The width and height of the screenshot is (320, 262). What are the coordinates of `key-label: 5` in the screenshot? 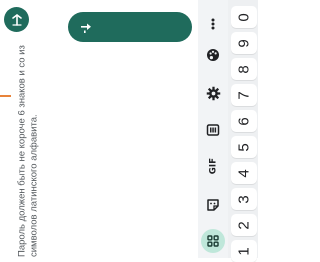 It's located at (244, 147).